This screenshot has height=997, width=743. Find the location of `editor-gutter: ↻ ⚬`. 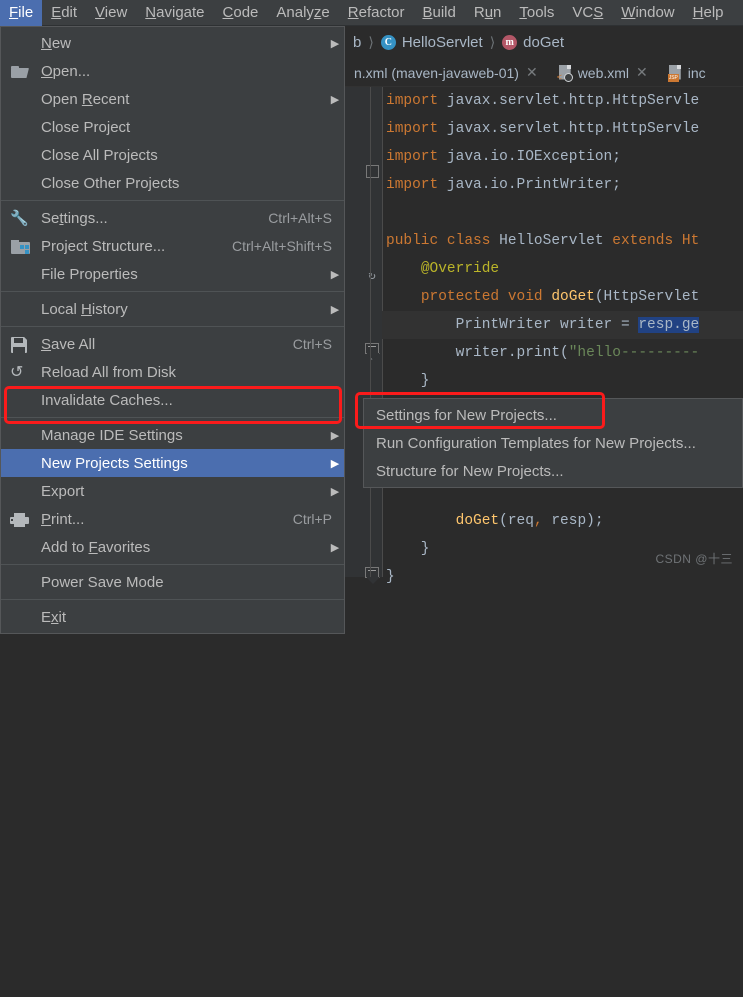

editor-gutter: ↻ ⚬ is located at coordinates (364, 335).